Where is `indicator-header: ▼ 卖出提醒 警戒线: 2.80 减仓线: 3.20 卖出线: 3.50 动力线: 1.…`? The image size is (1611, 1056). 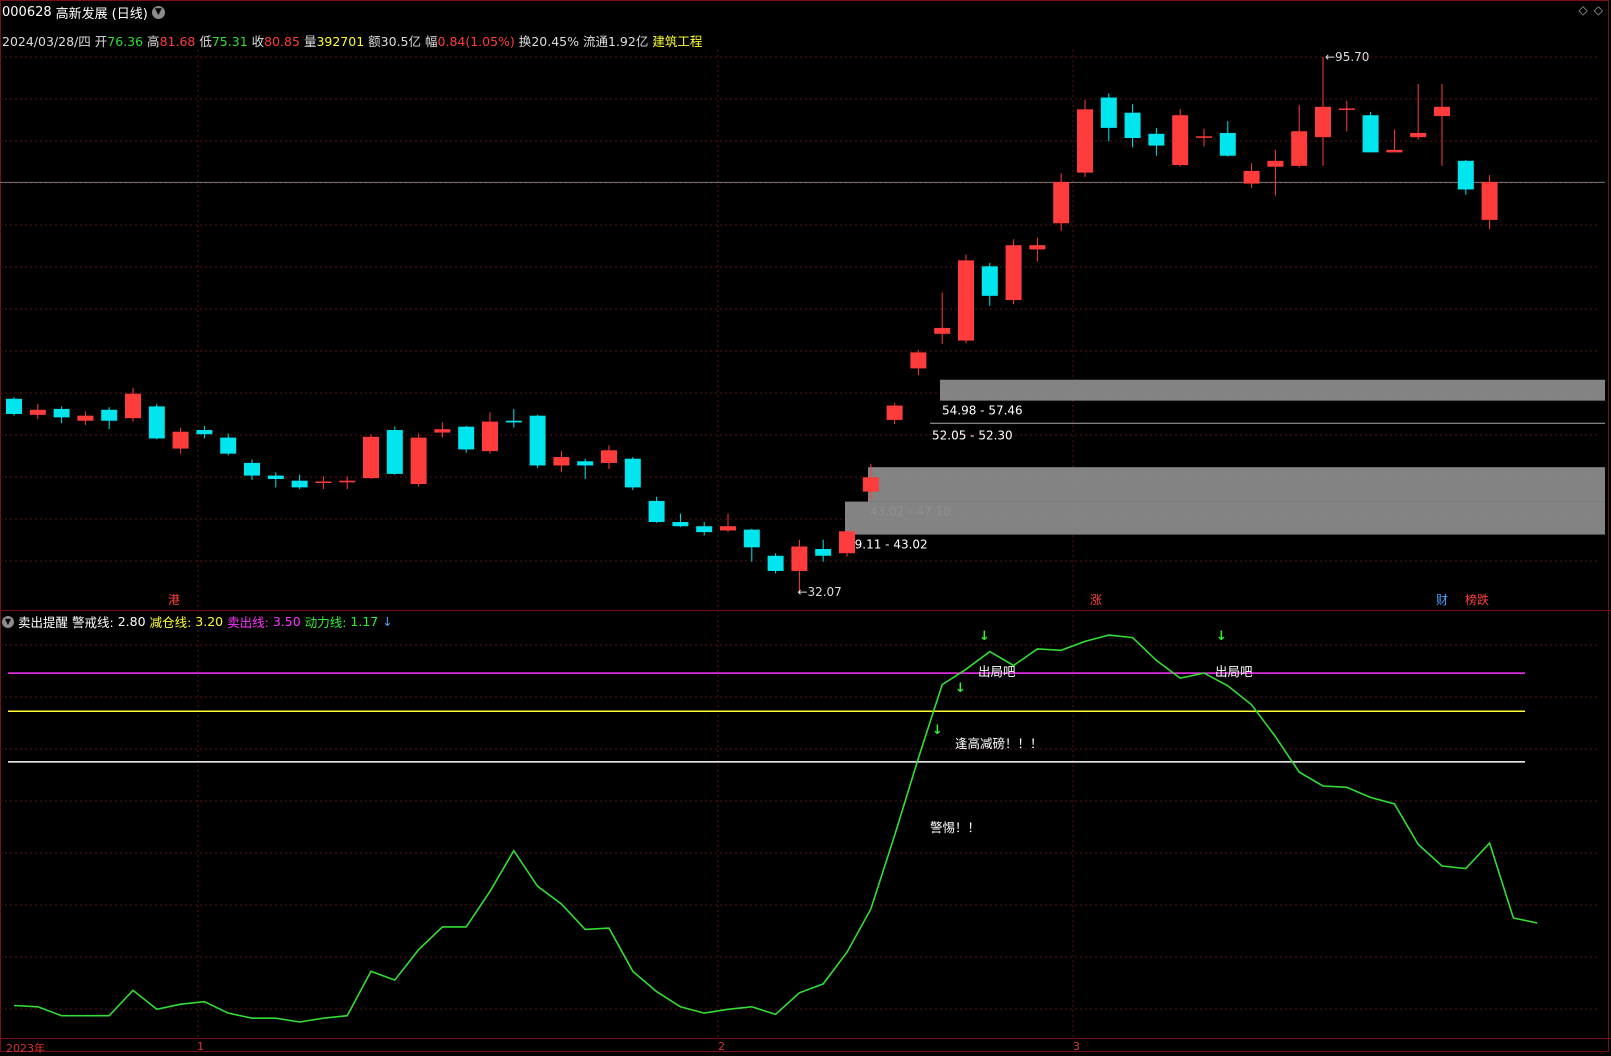 indicator-header: ▼ 卖出提醒 警戒线: 2.80 减仓线: 3.20 卖出线: 3.50 动力线: 1.… is located at coordinates (197, 621).